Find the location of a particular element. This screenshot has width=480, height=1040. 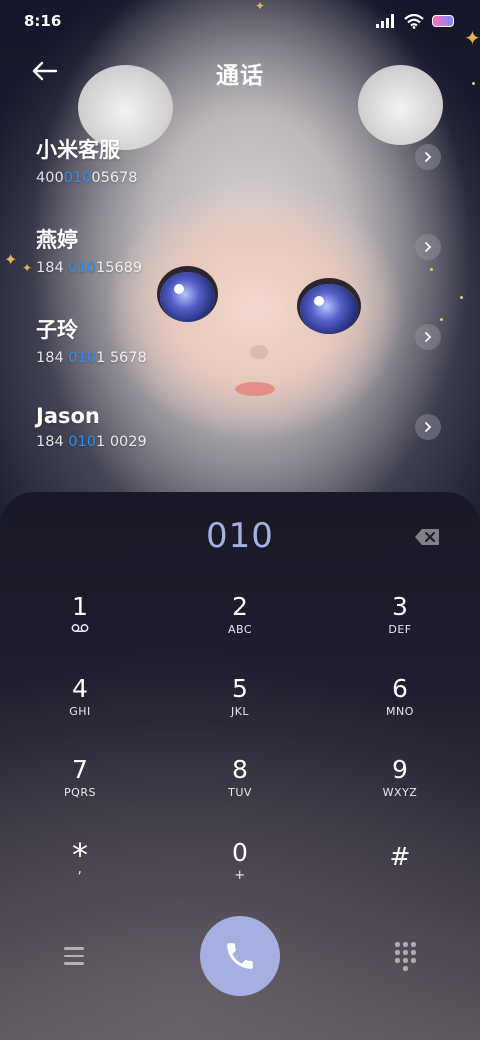

contact-number: 184 0101 5678 is located at coordinates (91, 358).